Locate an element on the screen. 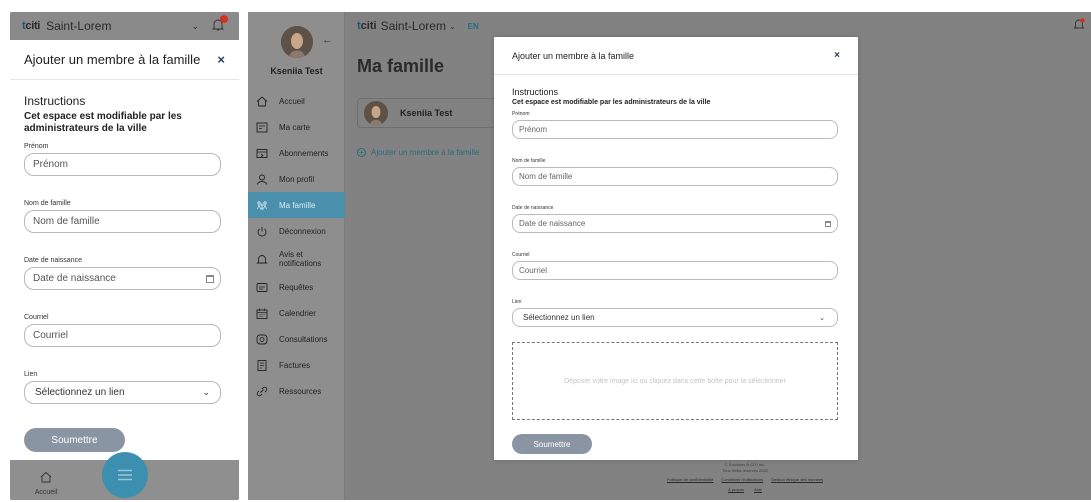  sidebar-item-mon-profil: Mon profil is located at coordinates (296, 179).